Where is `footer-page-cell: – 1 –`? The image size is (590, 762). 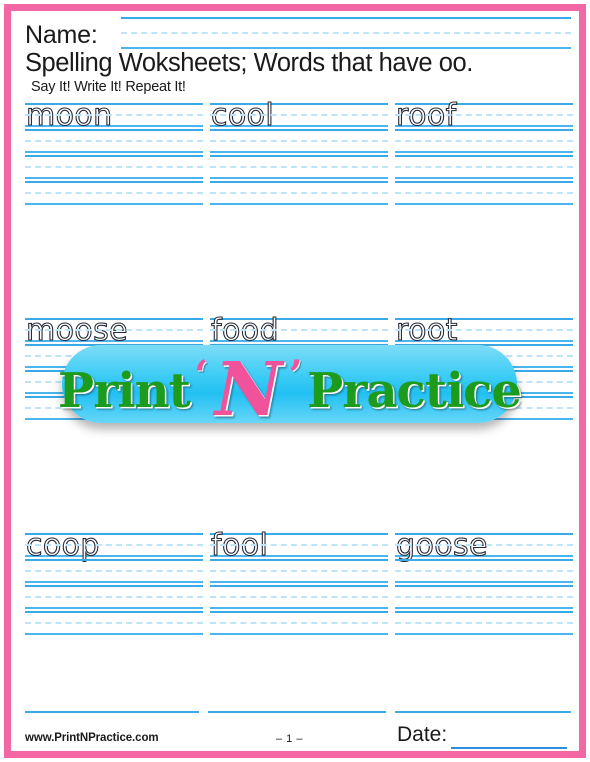
footer-page-cell: – 1 – is located at coordinates (297, 728).